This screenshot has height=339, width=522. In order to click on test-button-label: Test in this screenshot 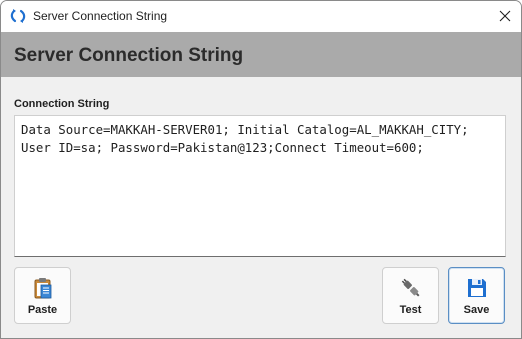, I will do `click(410, 310)`.